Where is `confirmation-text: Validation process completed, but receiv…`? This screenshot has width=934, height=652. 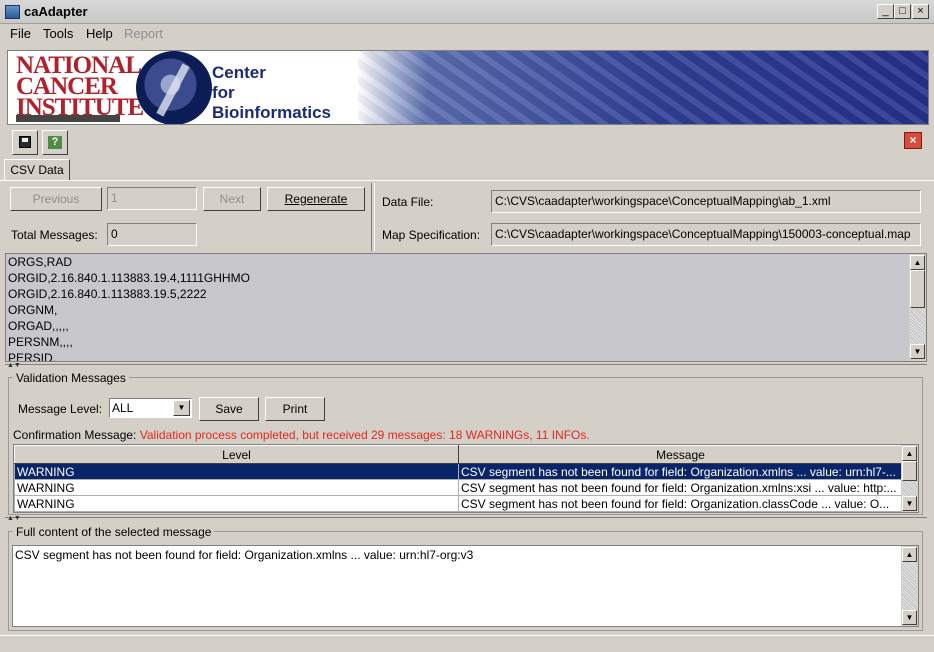
confirmation-text: Validation process completed, but receiv… is located at coordinates (364, 435).